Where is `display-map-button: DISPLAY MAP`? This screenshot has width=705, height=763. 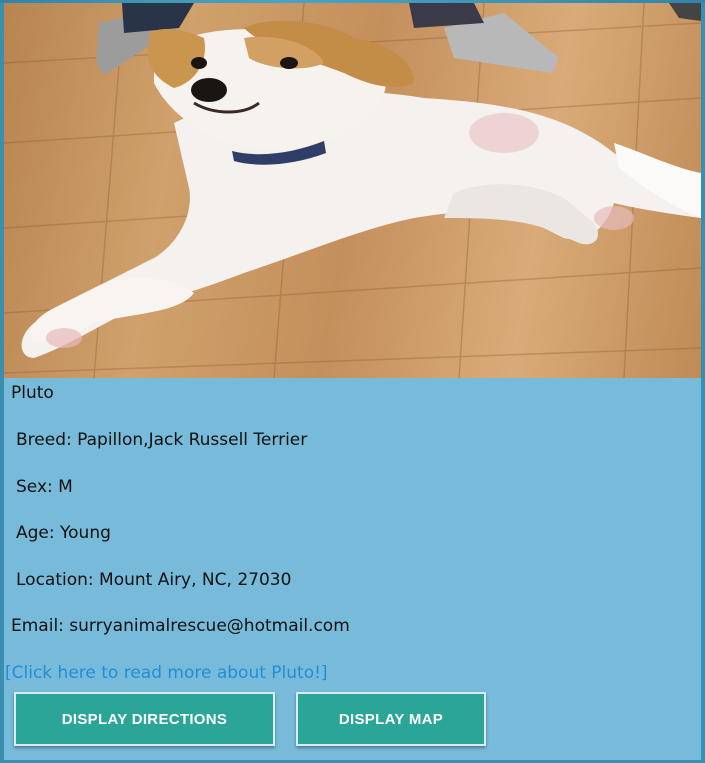
display-map-button: DISPLAY MAP is located at coordinates (391, 719).